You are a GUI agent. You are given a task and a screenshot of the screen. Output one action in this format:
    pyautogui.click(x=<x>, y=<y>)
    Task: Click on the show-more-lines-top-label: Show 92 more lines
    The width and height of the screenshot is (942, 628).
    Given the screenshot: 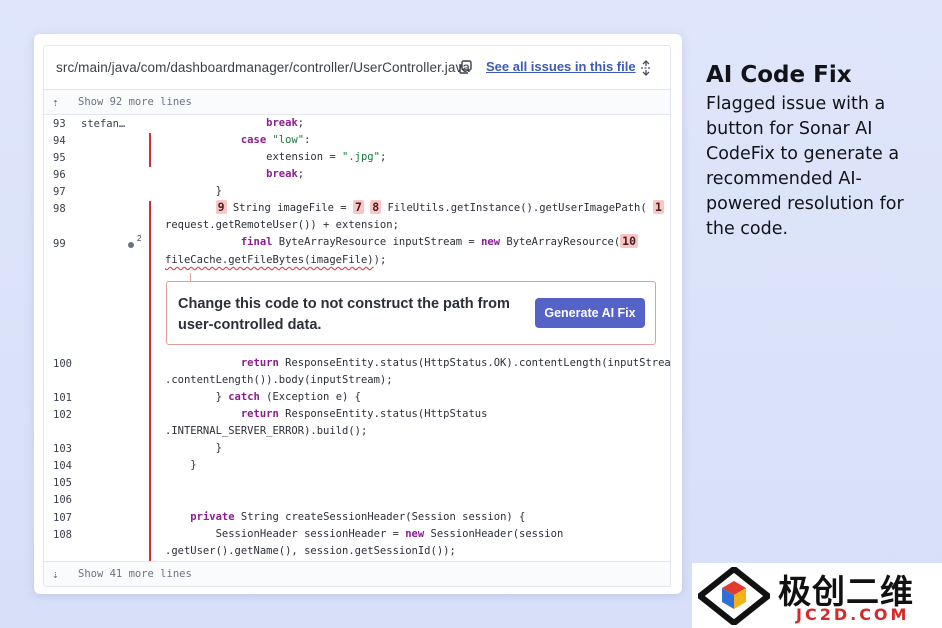 What is the action you would take?
    pyautogui.click(x=135, y=102)
    